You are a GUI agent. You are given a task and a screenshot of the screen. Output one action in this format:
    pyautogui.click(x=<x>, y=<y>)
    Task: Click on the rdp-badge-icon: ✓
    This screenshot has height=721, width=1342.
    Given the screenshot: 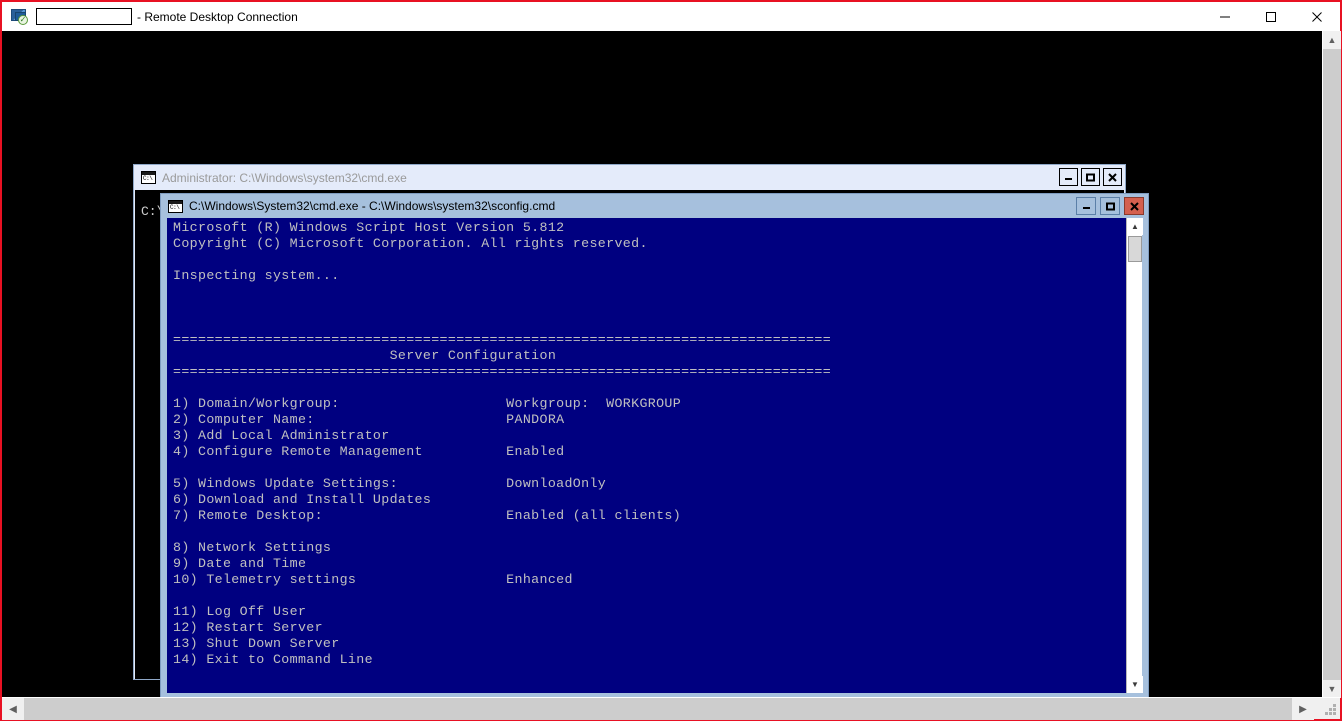 What is the action you would take?
    pyautogui.click(x=23, y=19)
    